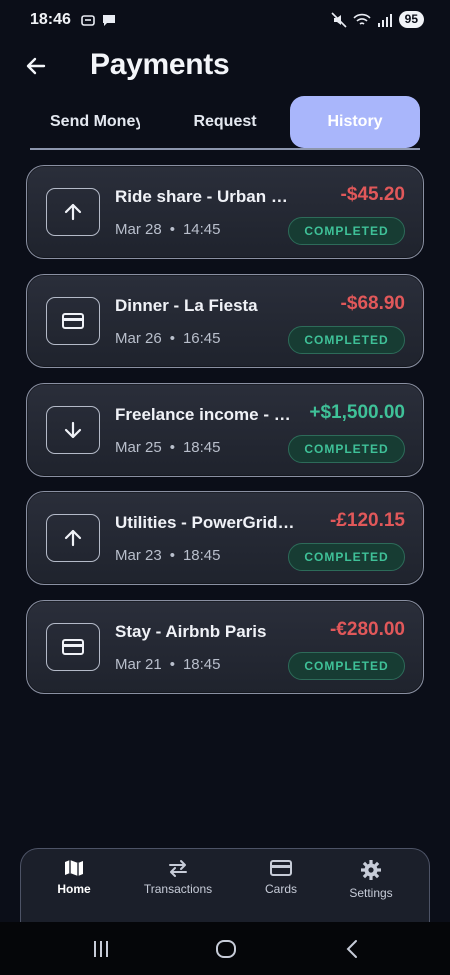 This screenshot has width=450, height=975. Describe the element at coordinates (201, 229) in the screenshot. I see `transaction-time: 14:45` at that location.